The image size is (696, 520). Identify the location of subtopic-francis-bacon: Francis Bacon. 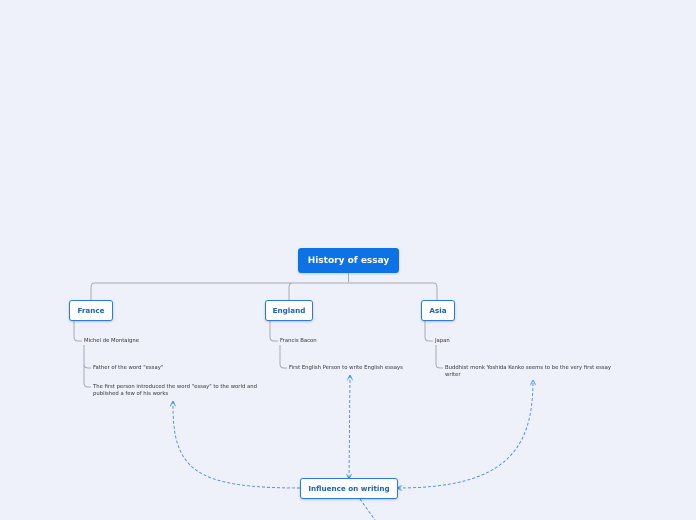
(298, 341).